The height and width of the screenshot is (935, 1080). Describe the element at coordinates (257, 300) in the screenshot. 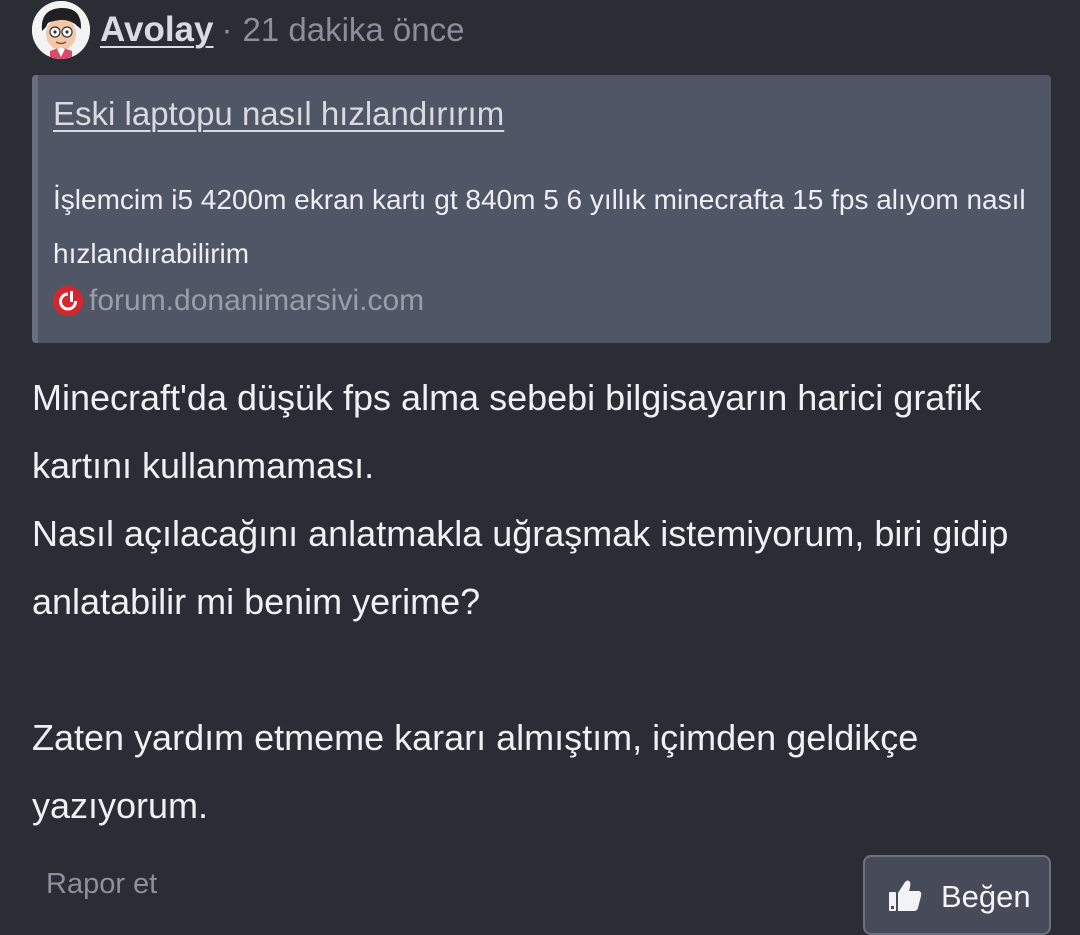

I see `link-preview-domain: forum.donanimarsivi.com` at that location.